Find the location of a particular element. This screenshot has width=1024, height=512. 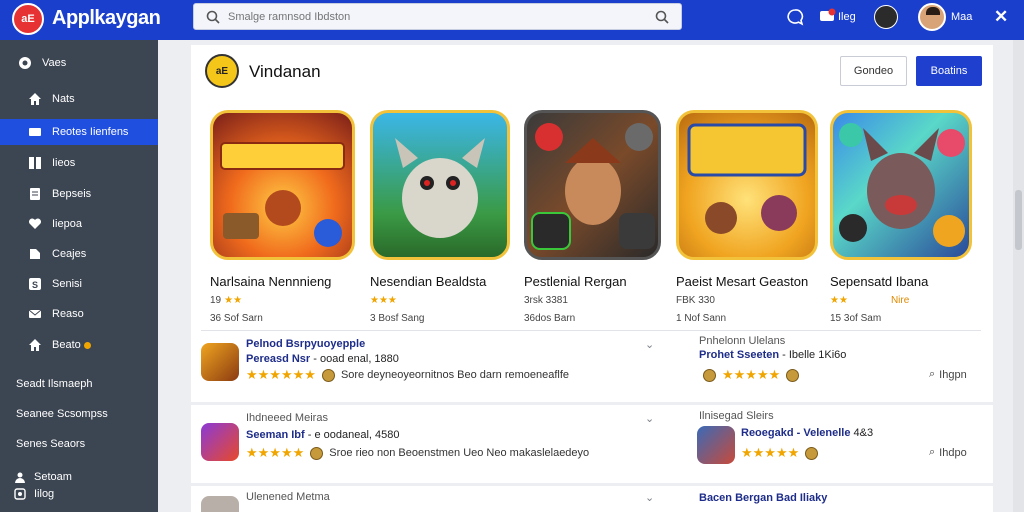

sidebar-item-label: Vaes is located at coordinates (54, 63).